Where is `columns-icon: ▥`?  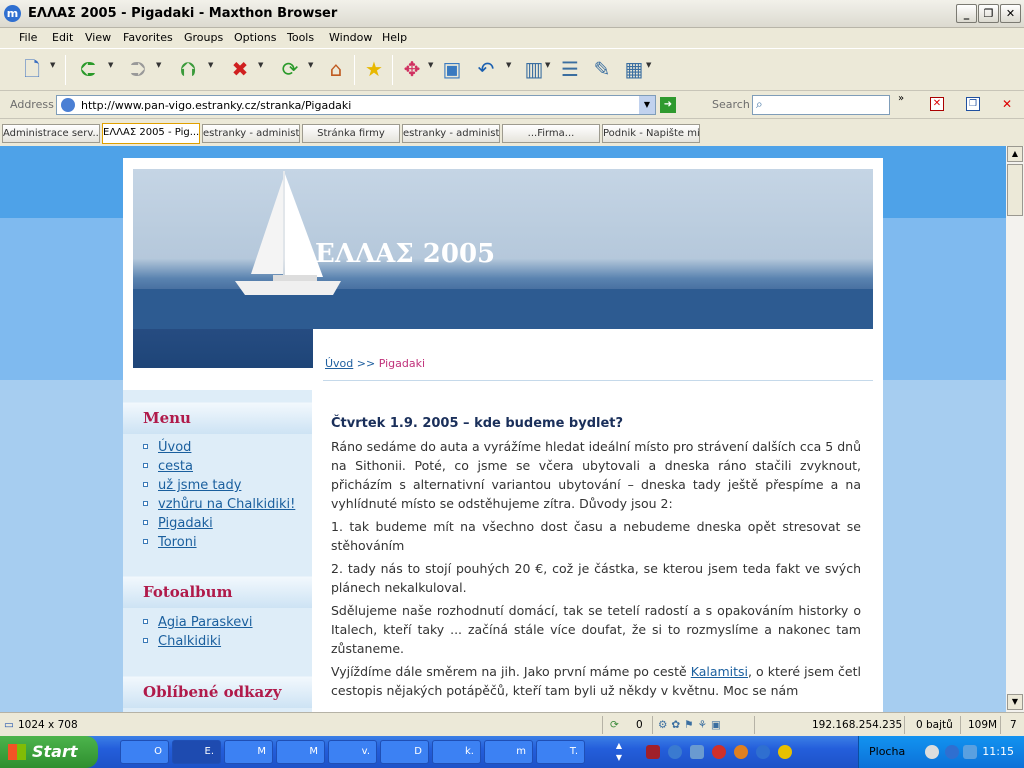
columns-icon: ▥ is located at coordinates (534, 69).